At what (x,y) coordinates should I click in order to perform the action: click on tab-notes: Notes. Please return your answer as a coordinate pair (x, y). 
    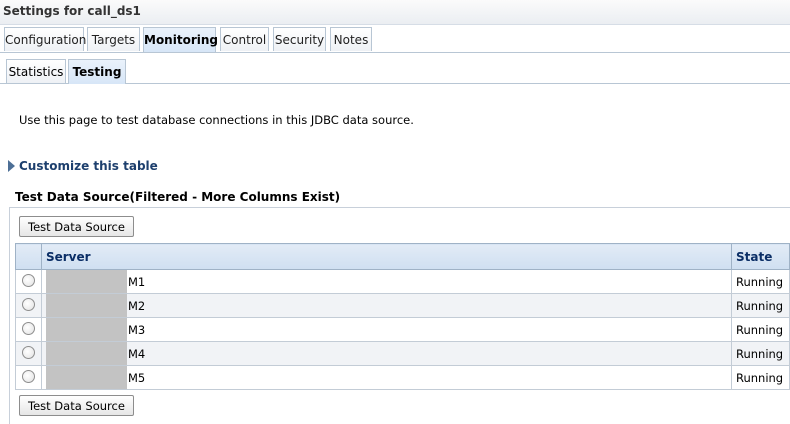
    Looking at the image, I should click on (351, 39).